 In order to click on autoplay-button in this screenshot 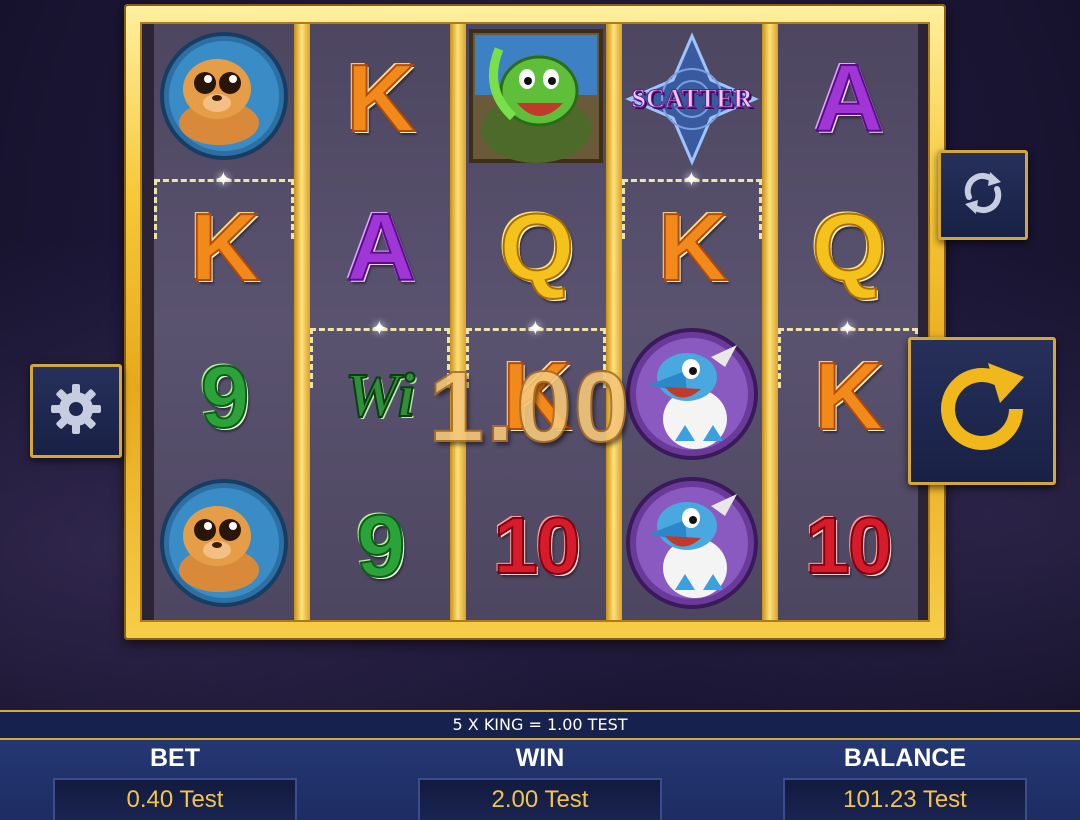, I will do `click(983, 195)`.